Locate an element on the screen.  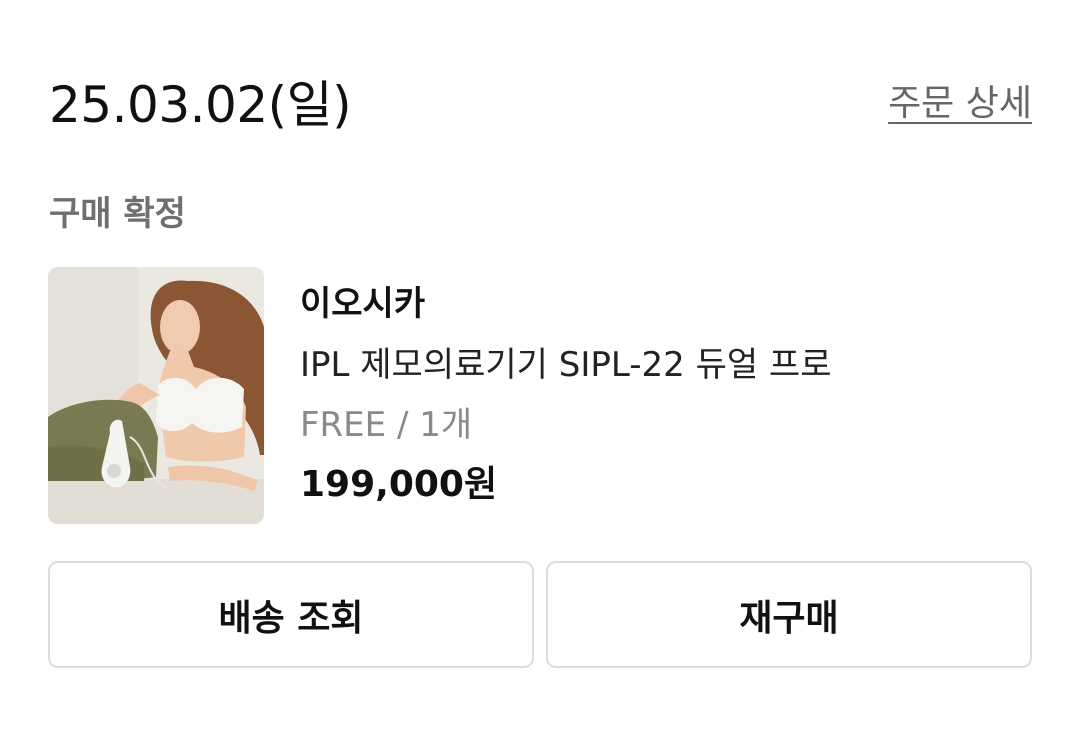
order-status: 구매 확정 is located at coordinates (117, 214).